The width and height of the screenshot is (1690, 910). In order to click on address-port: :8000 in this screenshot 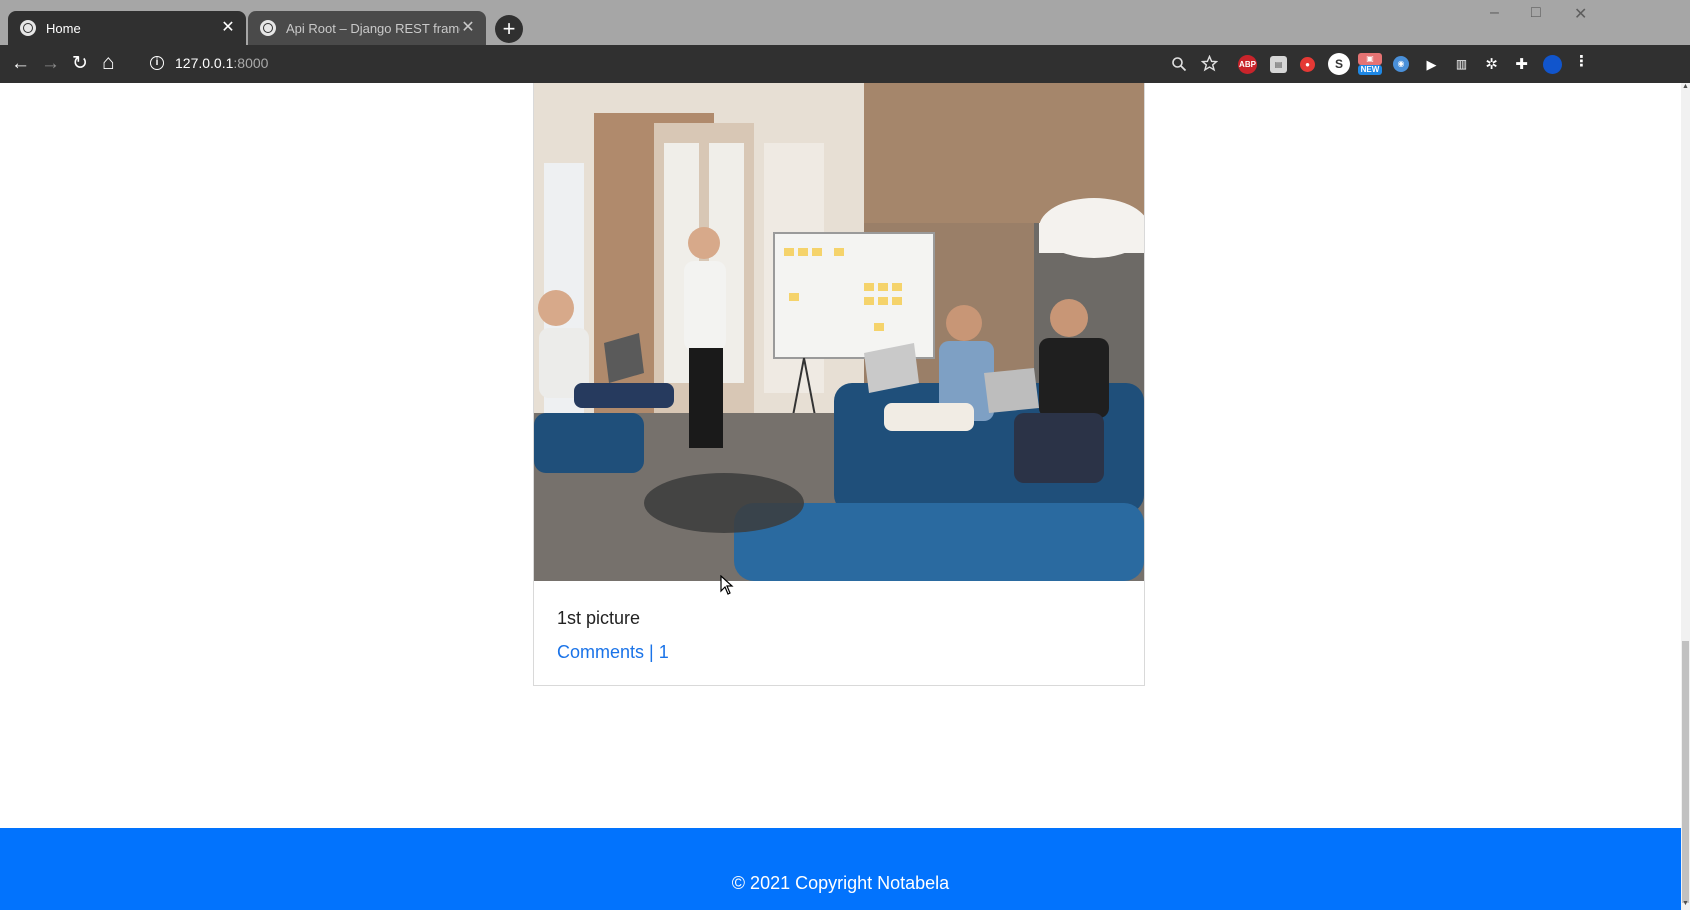, I will do `click(251, 63)`.